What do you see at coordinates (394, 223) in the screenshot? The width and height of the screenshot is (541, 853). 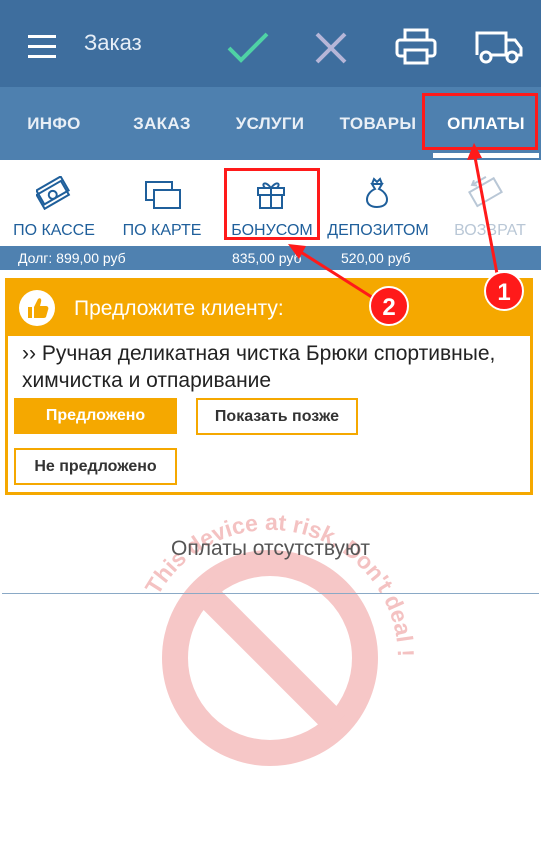 I see `annotation-arrows` at bounding box center [394, 223].